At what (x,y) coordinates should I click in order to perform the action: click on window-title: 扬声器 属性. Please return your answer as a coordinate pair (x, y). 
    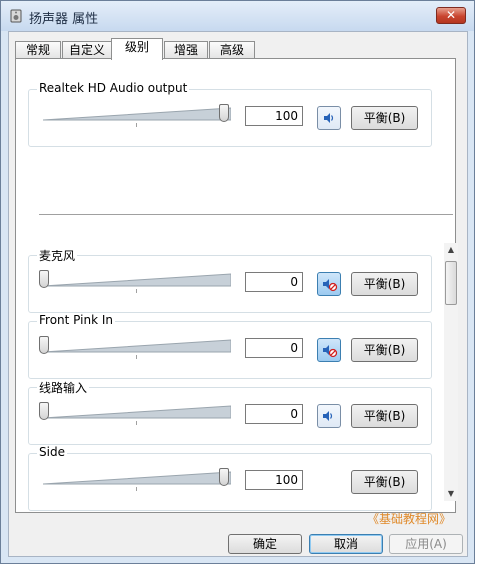
    Looking at the image, I should click on (64, 19).